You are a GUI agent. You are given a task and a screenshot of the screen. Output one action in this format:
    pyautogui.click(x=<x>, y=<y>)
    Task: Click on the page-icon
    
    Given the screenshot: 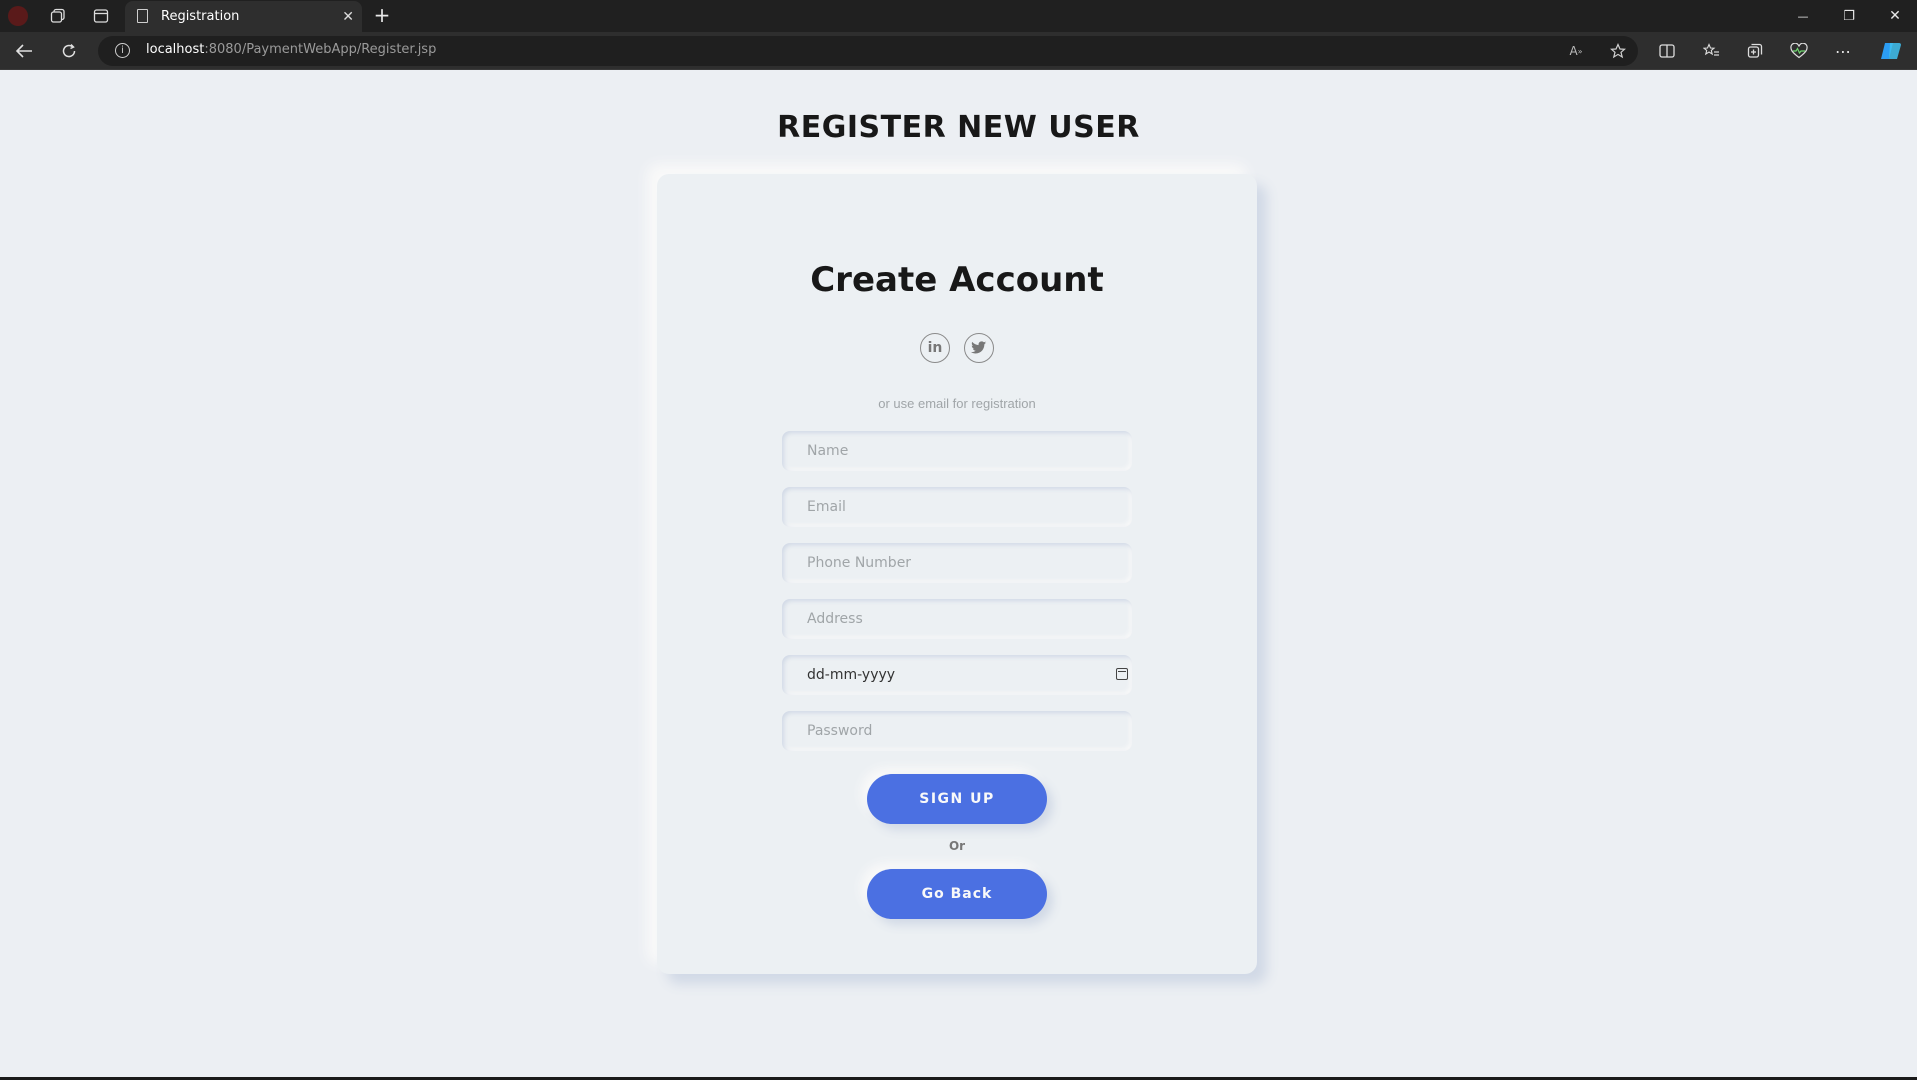 What is the action you would take?
    pyautogui.click(x=142, y=16)
    